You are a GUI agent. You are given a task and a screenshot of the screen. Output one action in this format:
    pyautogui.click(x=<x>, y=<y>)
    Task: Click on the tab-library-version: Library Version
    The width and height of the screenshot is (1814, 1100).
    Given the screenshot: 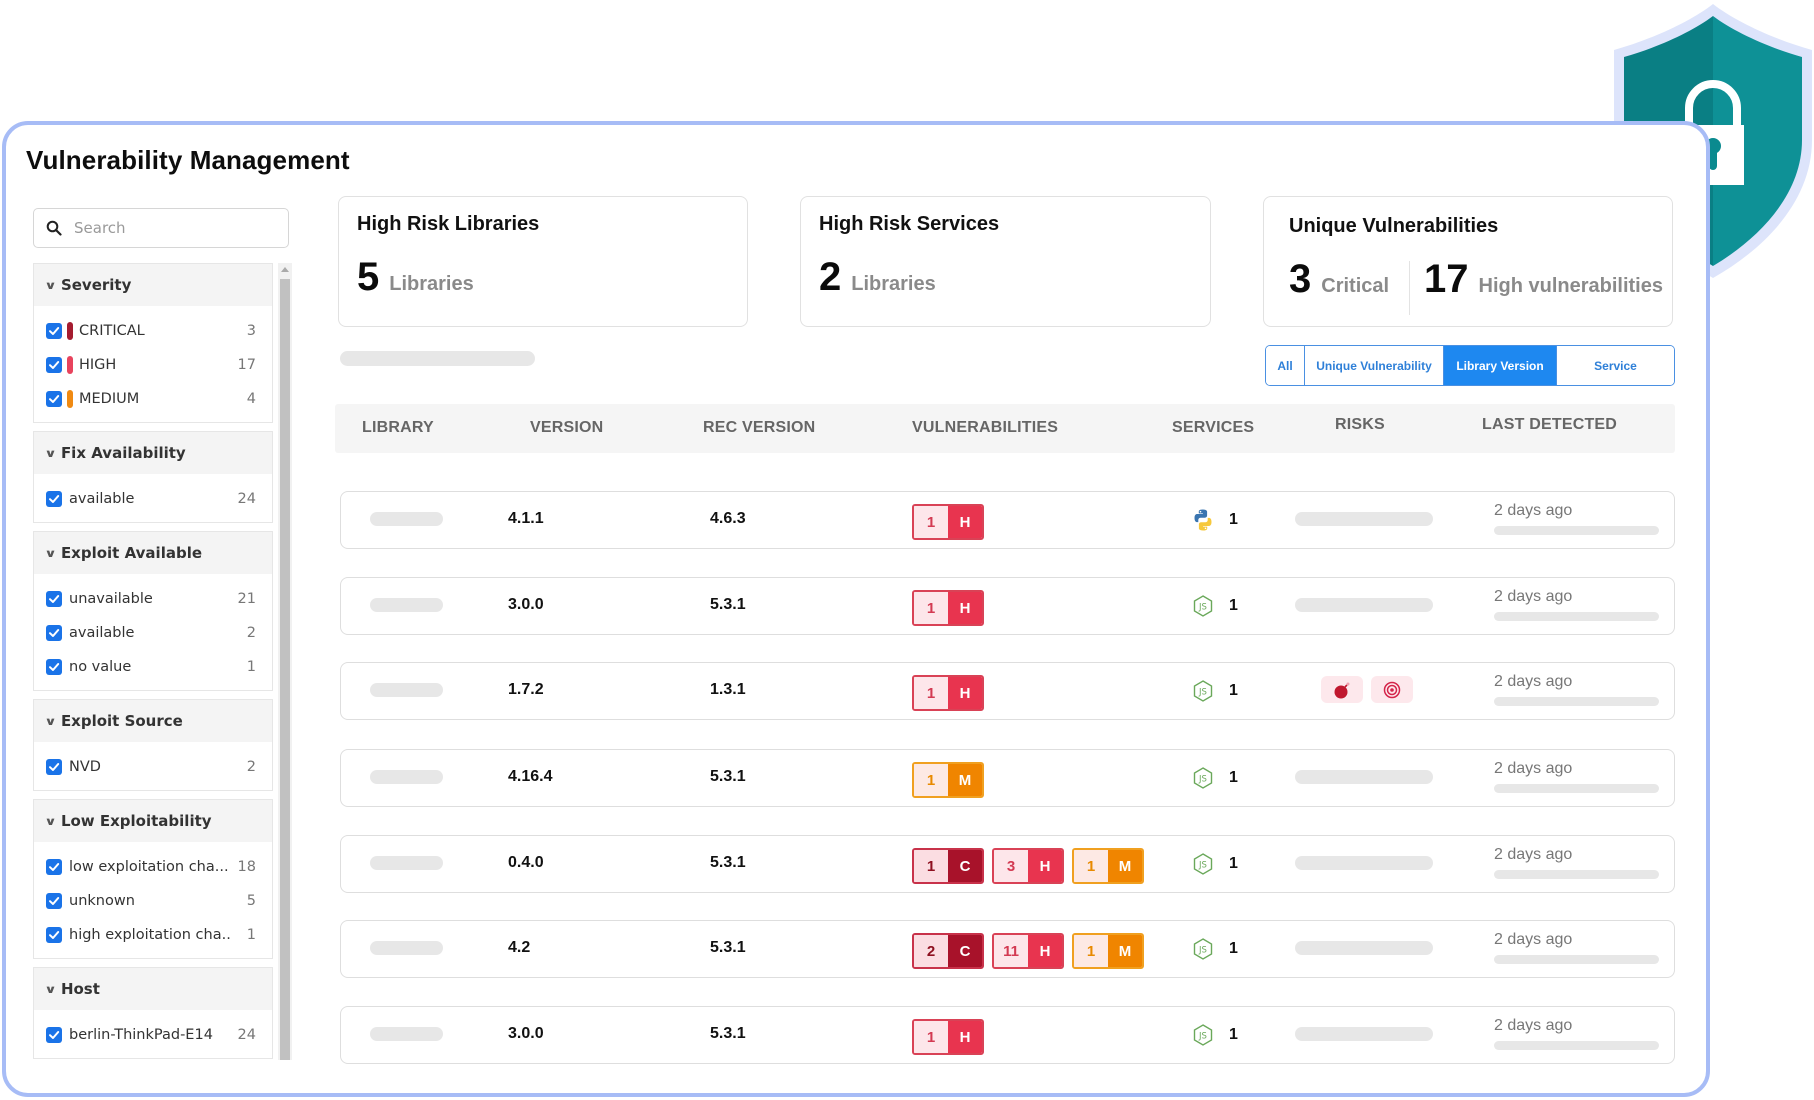 What is the action you would take?
    pyautogui.click(x=1500, y=365)
    